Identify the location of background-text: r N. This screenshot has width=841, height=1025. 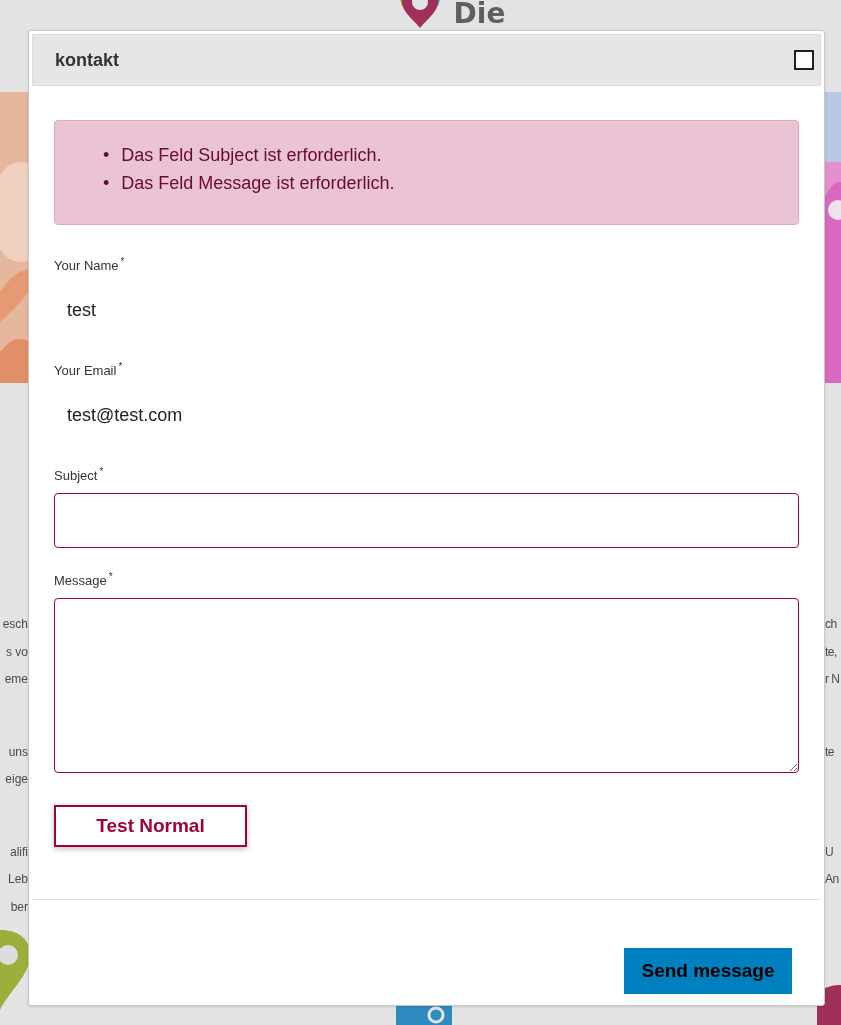
(832, 679).